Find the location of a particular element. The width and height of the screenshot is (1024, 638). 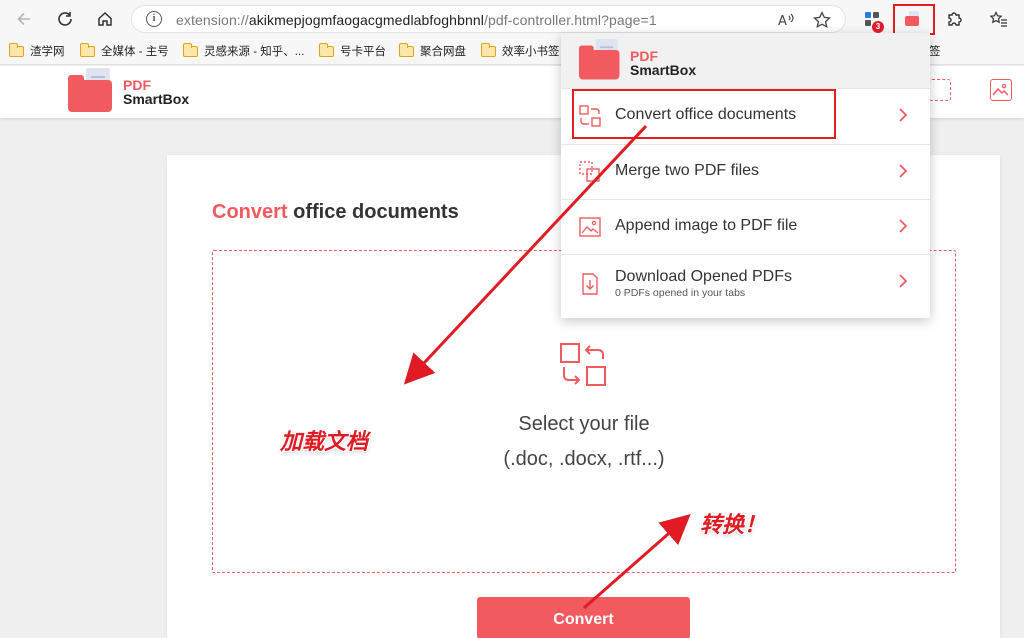

annotation-load-document: 加载文档 is located at coordinates (324, 442).